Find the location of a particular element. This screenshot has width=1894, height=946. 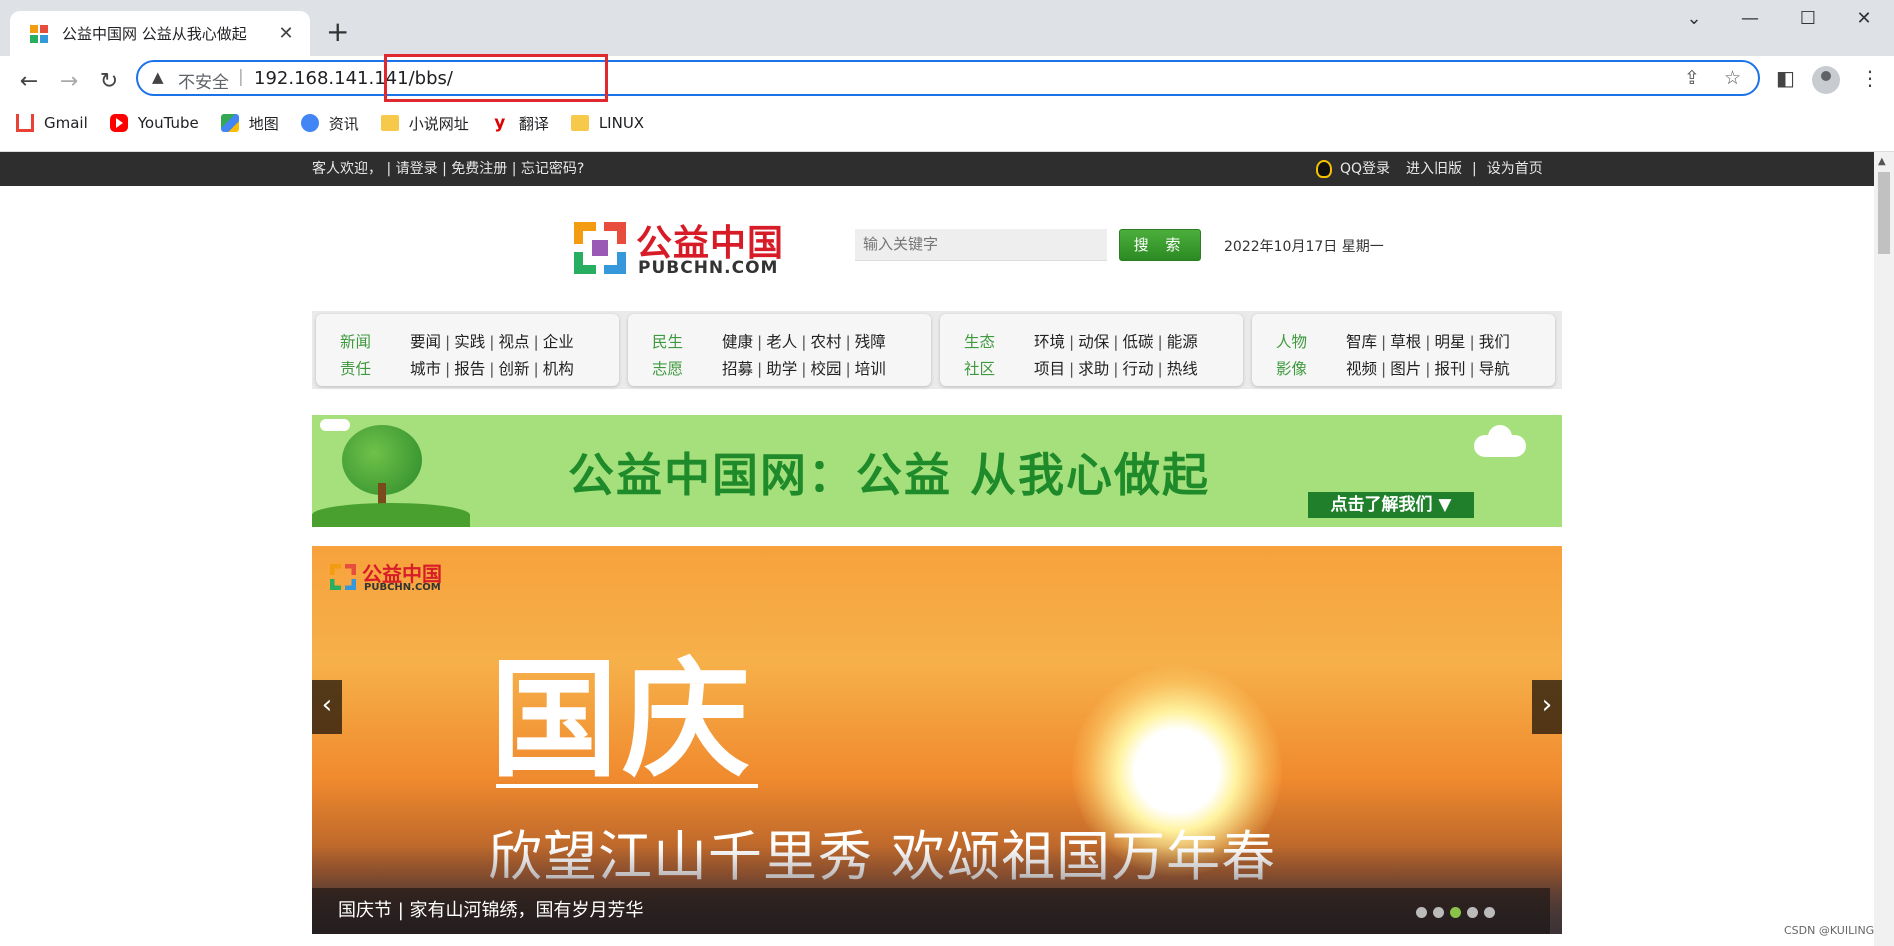

warning-icon: ▲ is located at coordinates (158, 77).